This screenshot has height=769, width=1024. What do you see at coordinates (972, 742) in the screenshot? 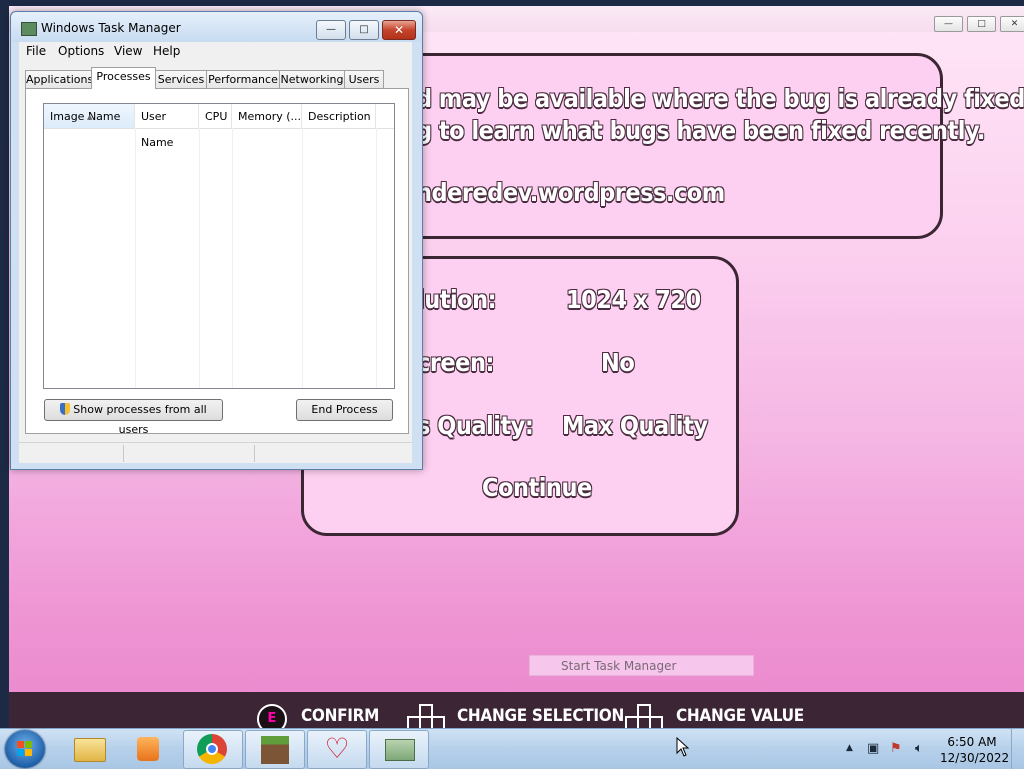
I see `clock-time: 6:50 AM` at bounding box center [972, 742].